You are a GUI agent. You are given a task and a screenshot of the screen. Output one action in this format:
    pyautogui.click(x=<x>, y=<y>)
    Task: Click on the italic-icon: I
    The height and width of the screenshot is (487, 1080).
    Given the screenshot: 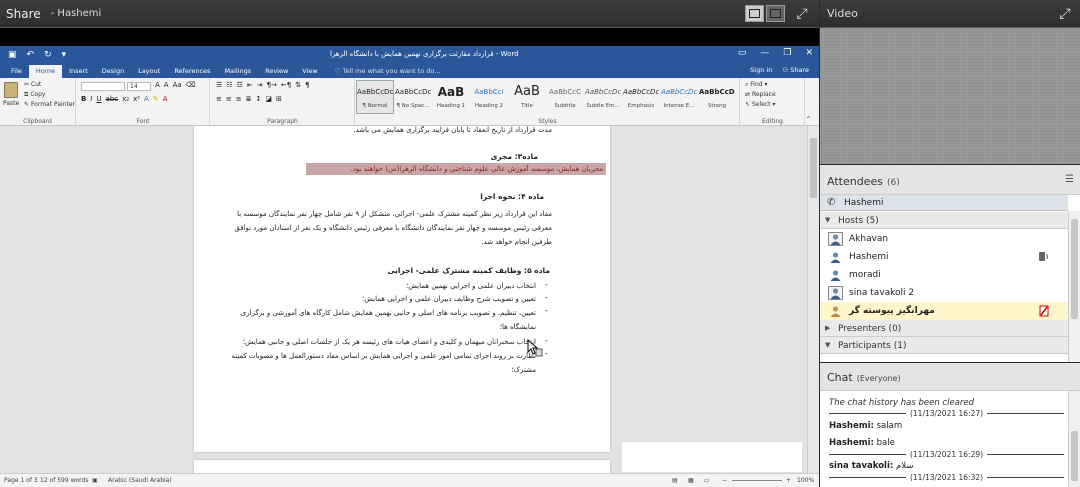 What is the action you would take?
    pyautogui.click(x=91, y=99)
    